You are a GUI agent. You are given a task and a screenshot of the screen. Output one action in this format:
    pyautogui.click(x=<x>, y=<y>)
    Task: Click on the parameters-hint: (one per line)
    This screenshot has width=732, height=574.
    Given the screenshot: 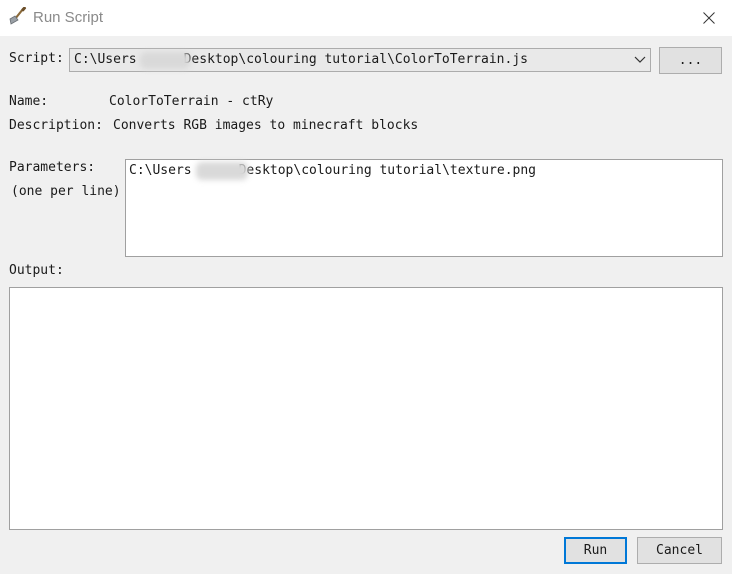 What is the action you would take?
    pyautogui.click(x=66, y=191)
    